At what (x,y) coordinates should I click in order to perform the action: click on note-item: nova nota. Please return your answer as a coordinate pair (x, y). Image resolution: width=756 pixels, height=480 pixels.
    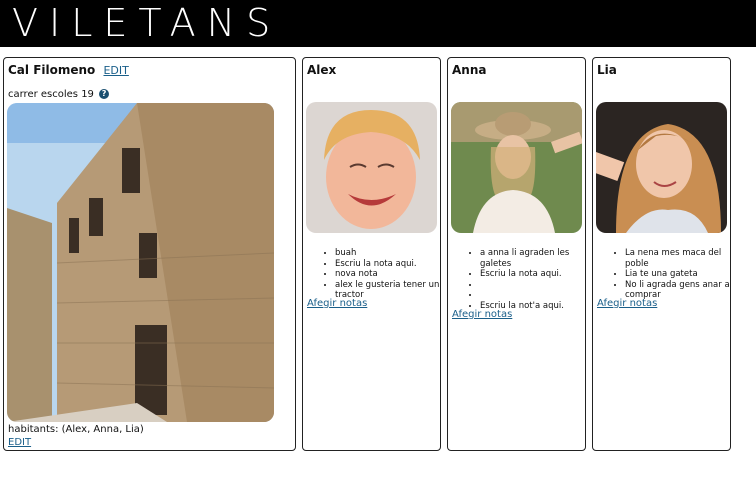
    Looking at the image, I should click on (387, 274).